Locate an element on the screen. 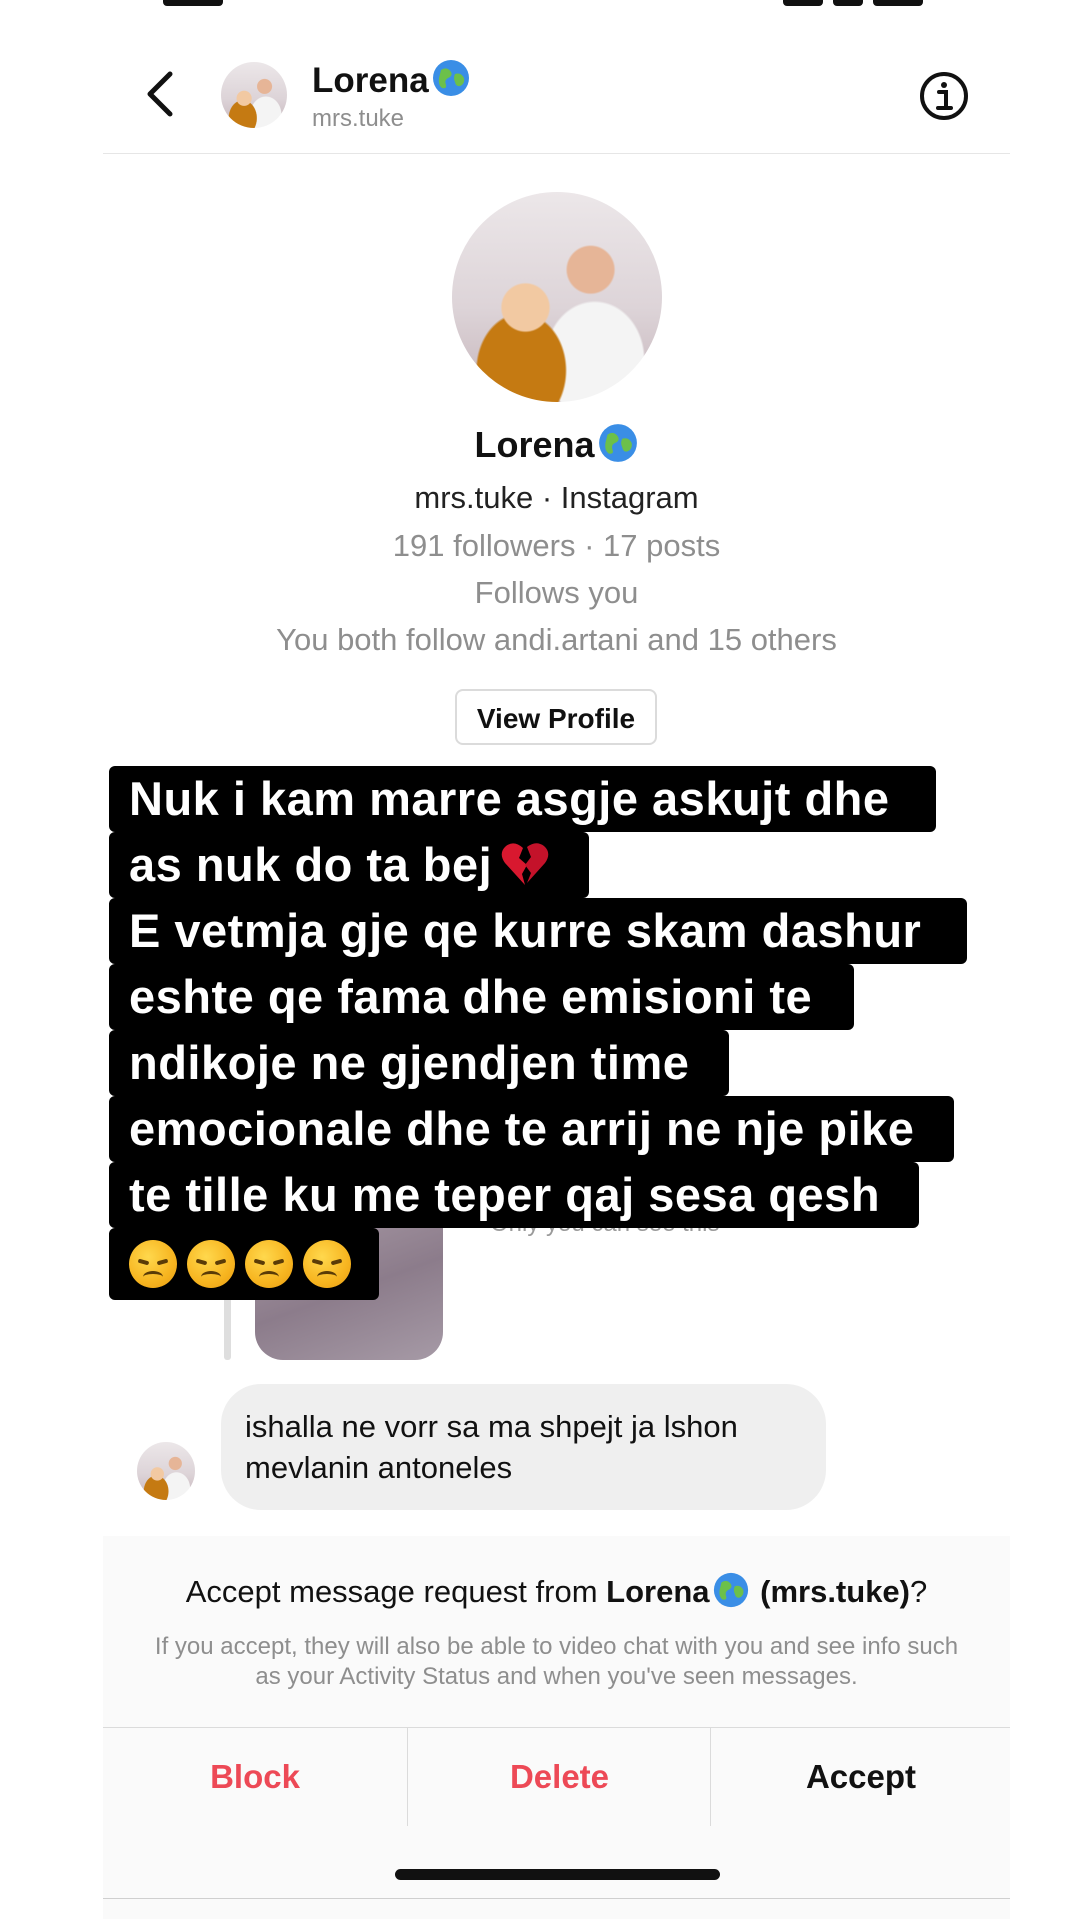  left-gutter is located at coordinates (51, 959).